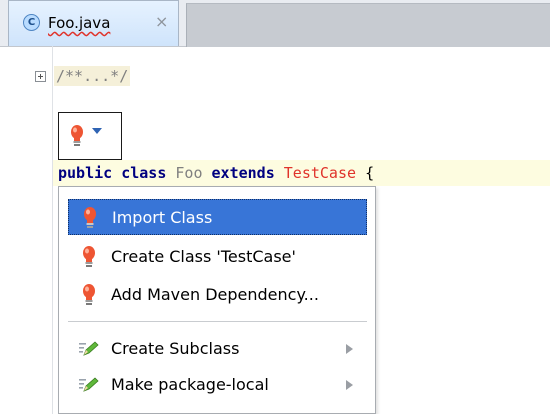 The width and height of the screenshot is (550, 414). What do you see at coordinates (217, 217) in the screenshot?
I see `menu-item-import-class: Import Class` at bounding box center [217, 217].